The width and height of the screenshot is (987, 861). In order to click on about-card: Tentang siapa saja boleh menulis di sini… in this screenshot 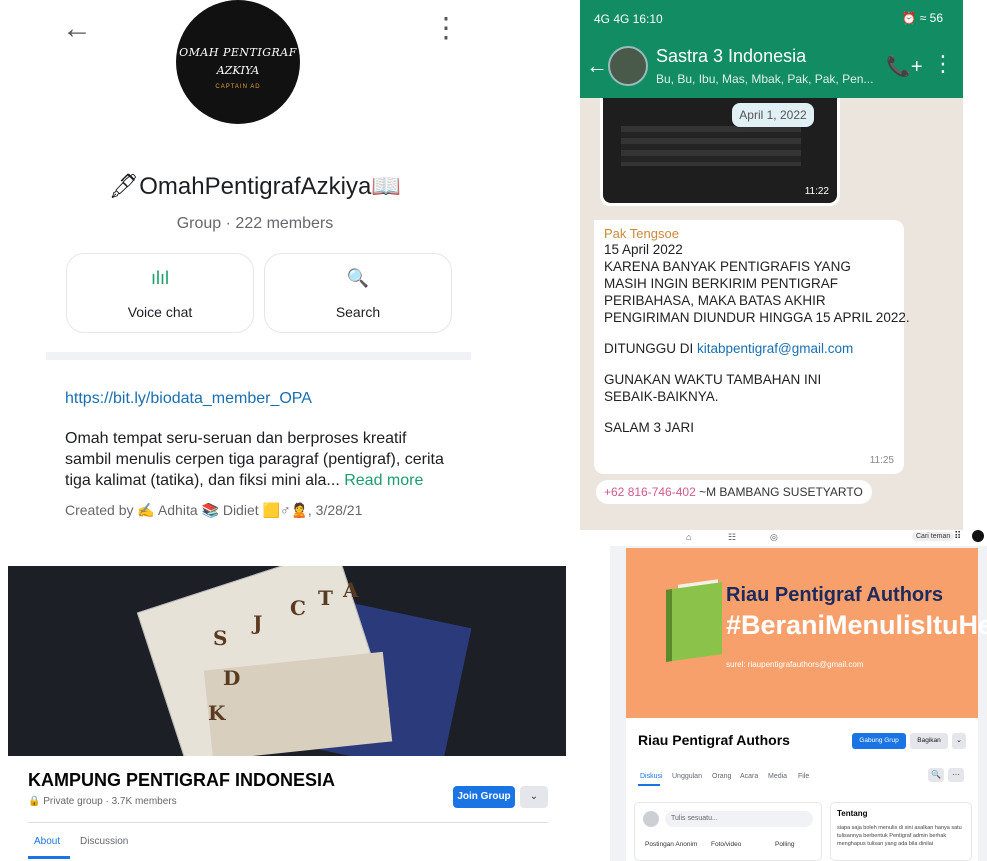, I will do `click(901, 831)`.